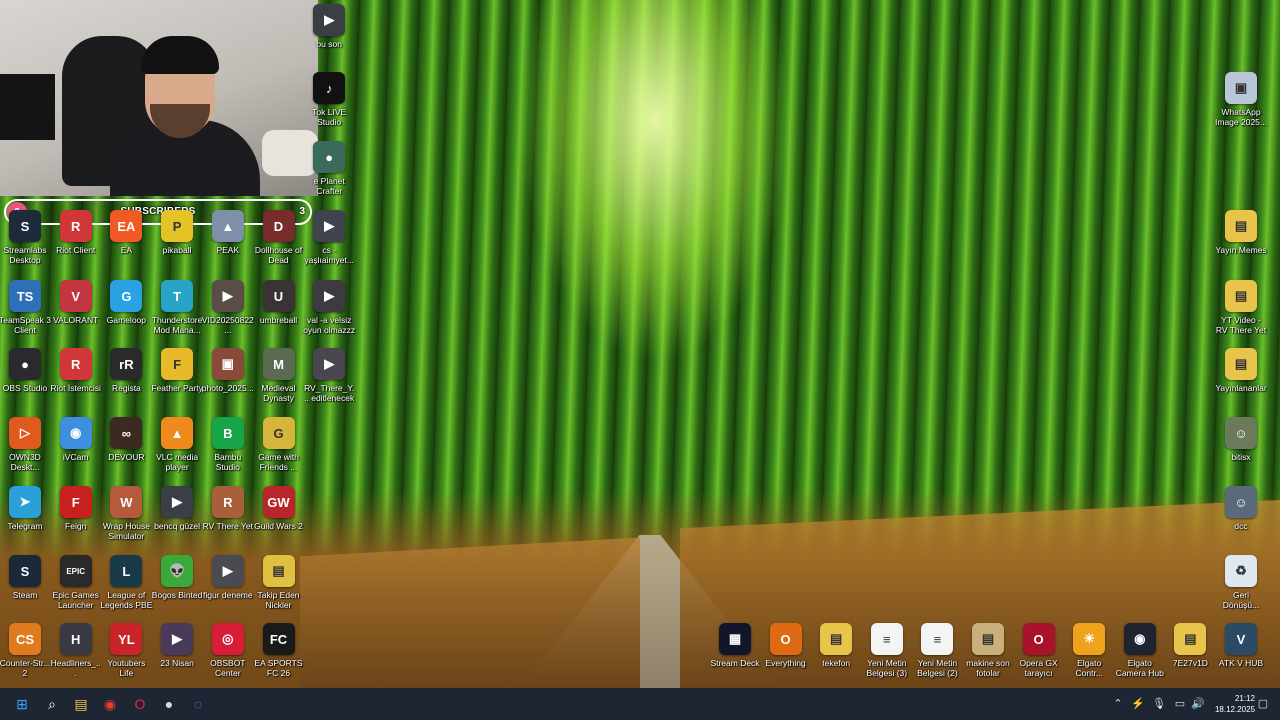 The height and width of the screenshot is (720, 1280). Describe the element at coordinates (228, 444) in the screenshot. I see `desktop-icon-bambu-studio: B Bambu Studio` at that location.